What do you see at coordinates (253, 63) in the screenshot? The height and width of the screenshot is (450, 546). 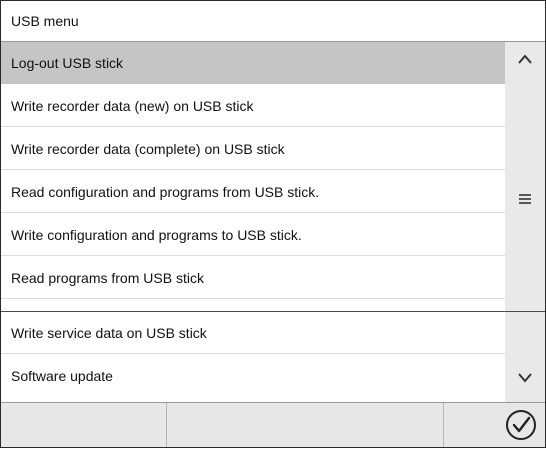 I see `menu-item-log-out-usb-stick: Log-out USB stick` at bounding box center [253, 63].